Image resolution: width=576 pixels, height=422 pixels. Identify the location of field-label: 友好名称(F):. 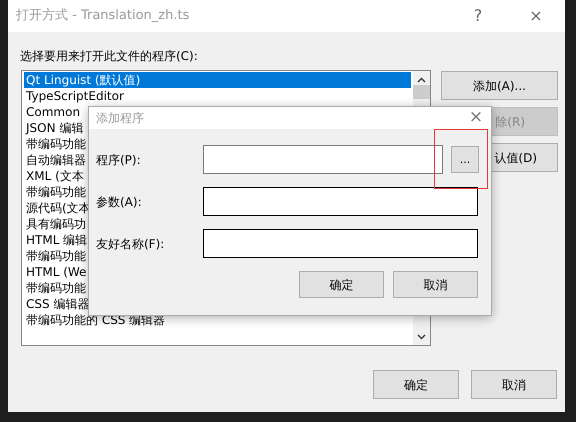
(131, 244).